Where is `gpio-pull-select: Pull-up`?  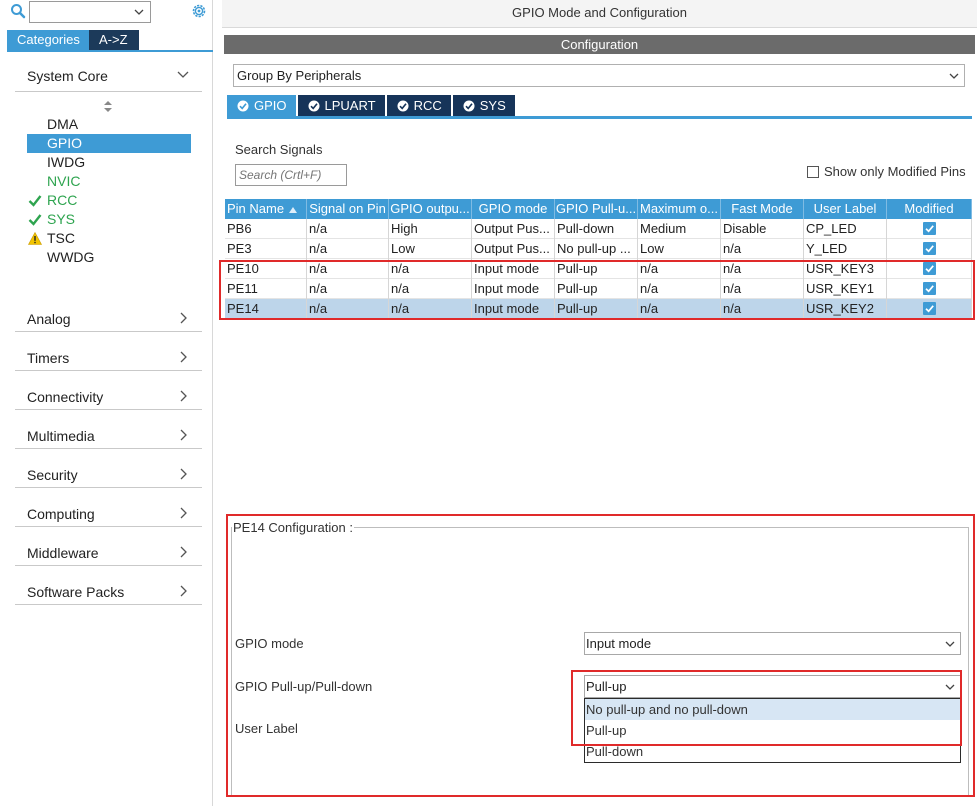 gpio-pull-select: Pull-up is located at coordinates (772, 686).